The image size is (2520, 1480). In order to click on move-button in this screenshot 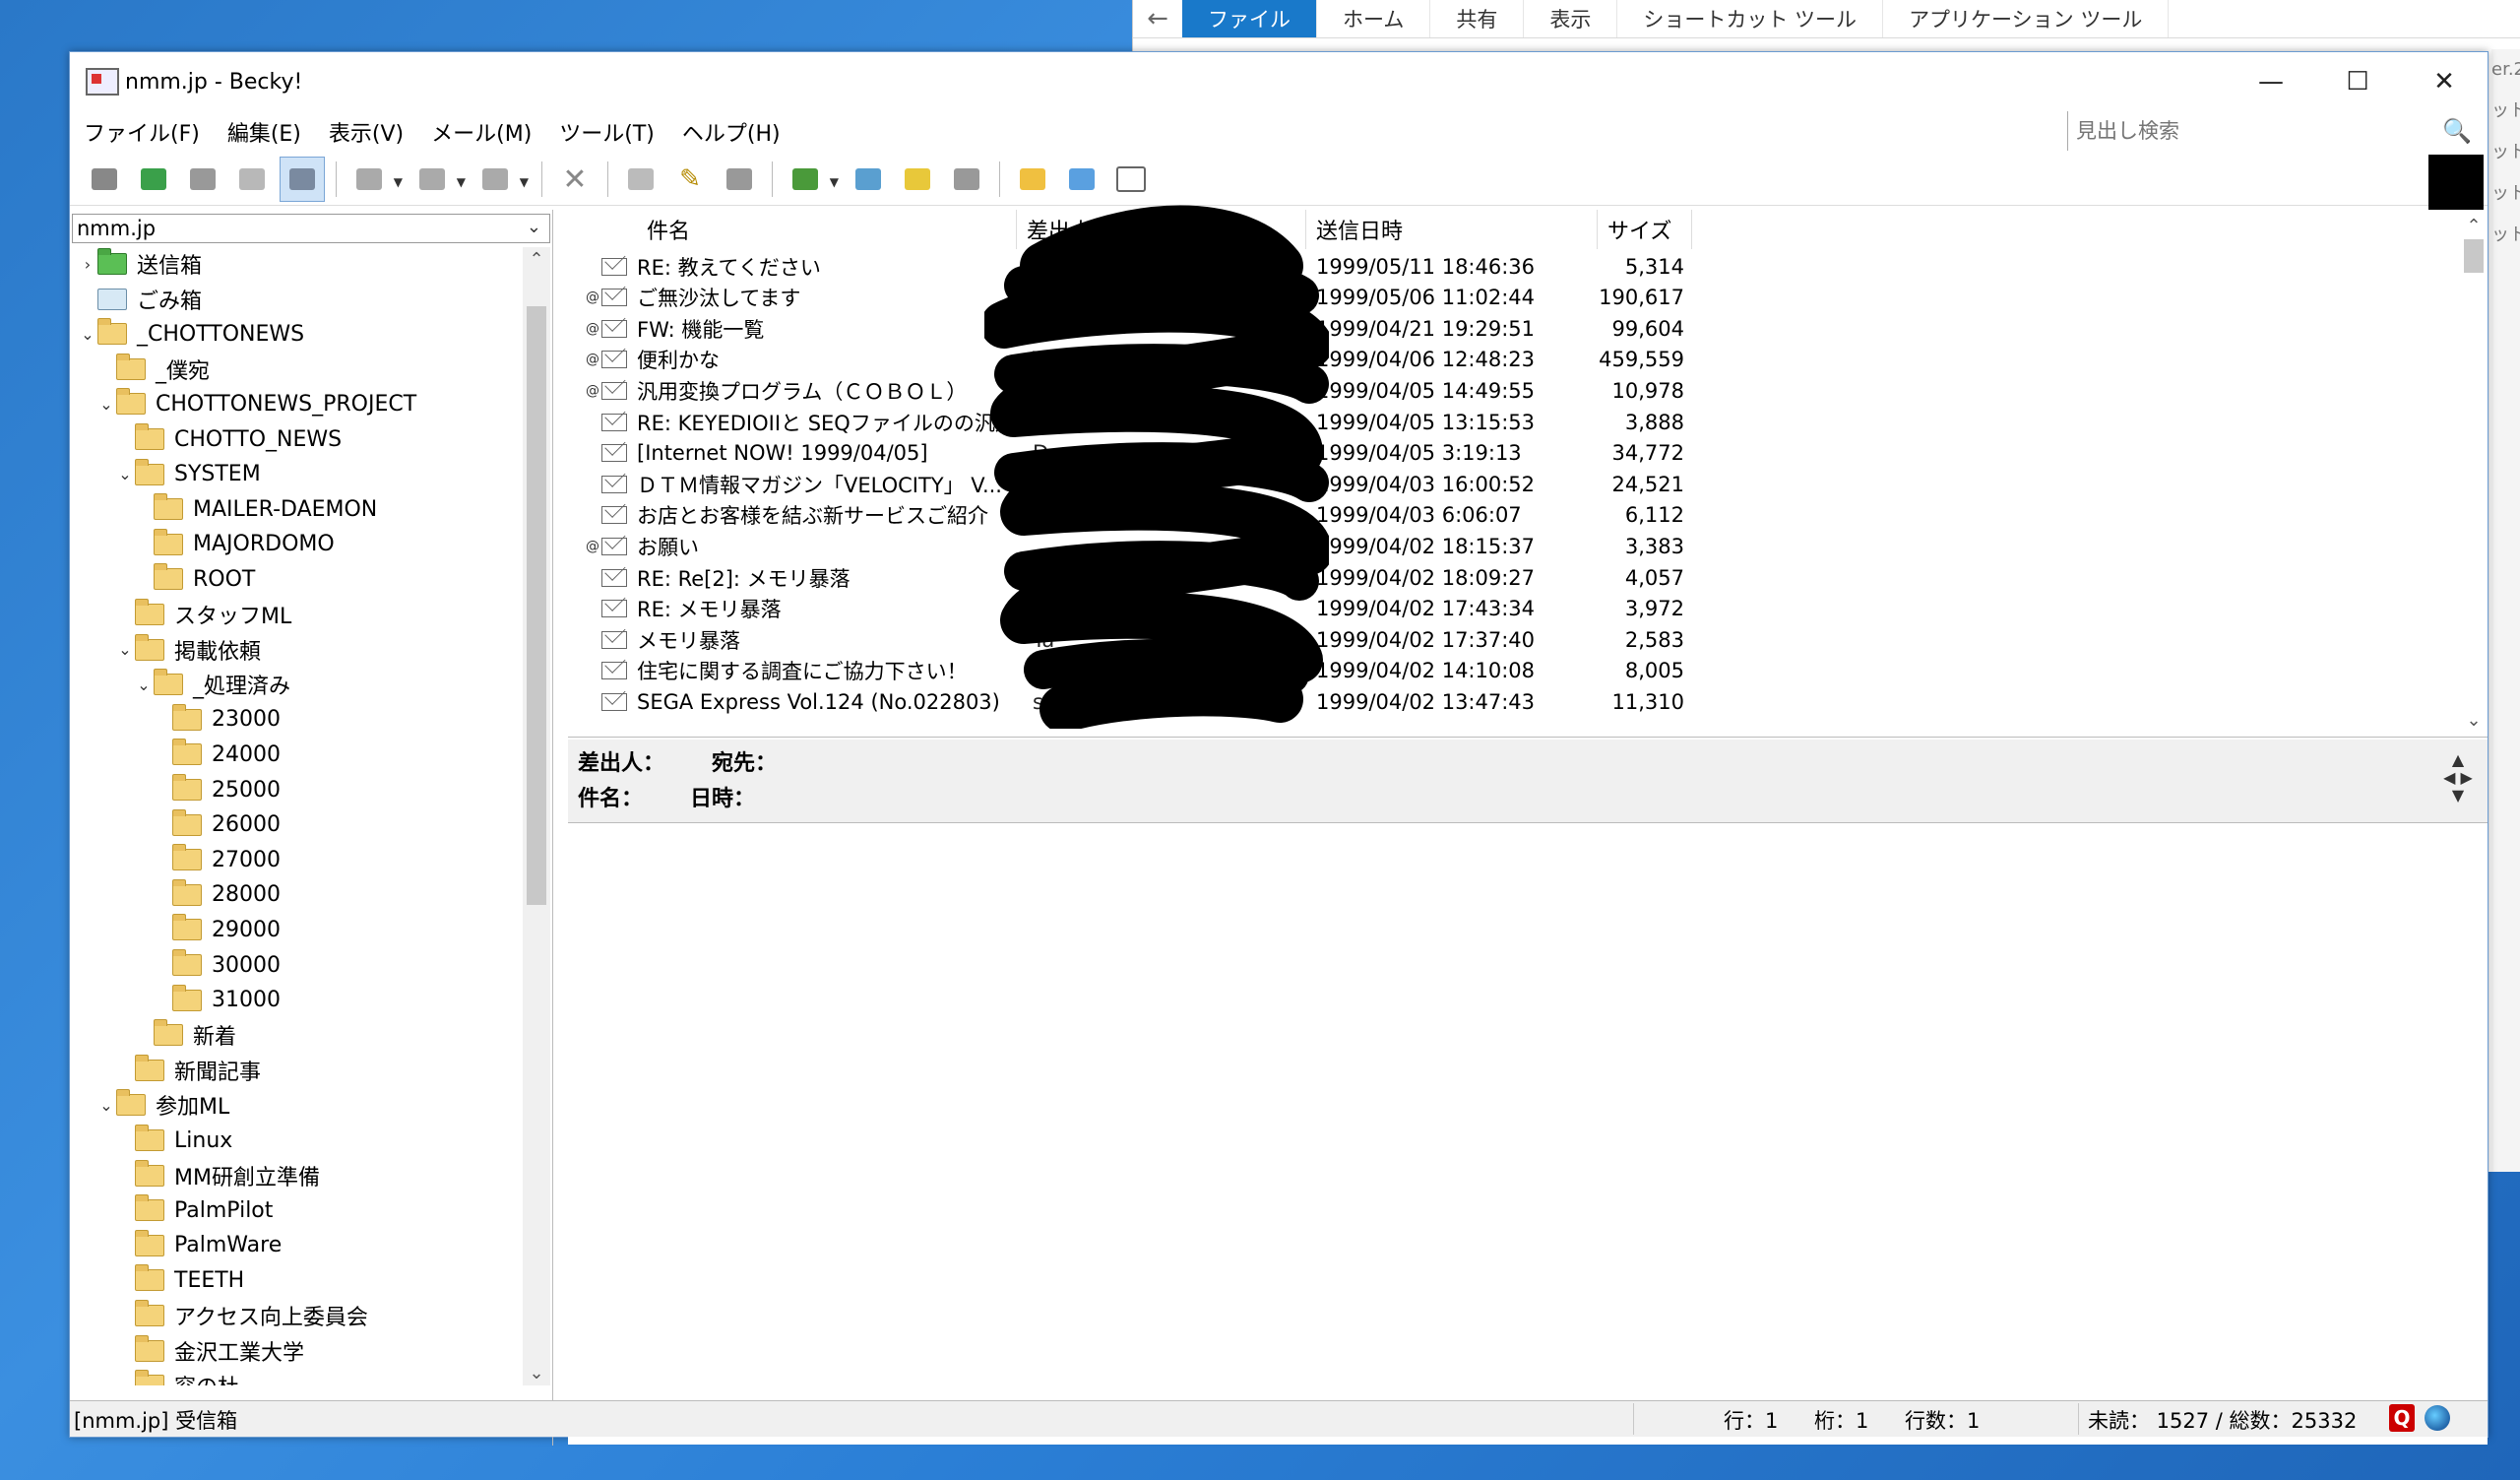, I will do `click(640, 179)`.